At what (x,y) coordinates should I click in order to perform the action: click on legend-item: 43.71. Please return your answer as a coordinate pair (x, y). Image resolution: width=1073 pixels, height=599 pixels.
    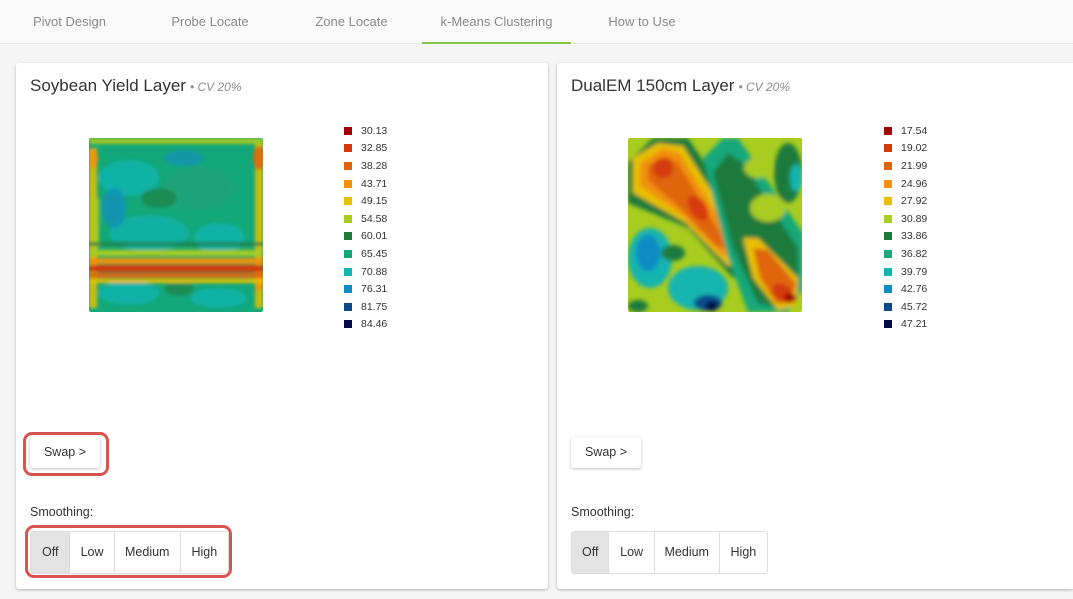
    Looking at the image, I should click on (384, 184).